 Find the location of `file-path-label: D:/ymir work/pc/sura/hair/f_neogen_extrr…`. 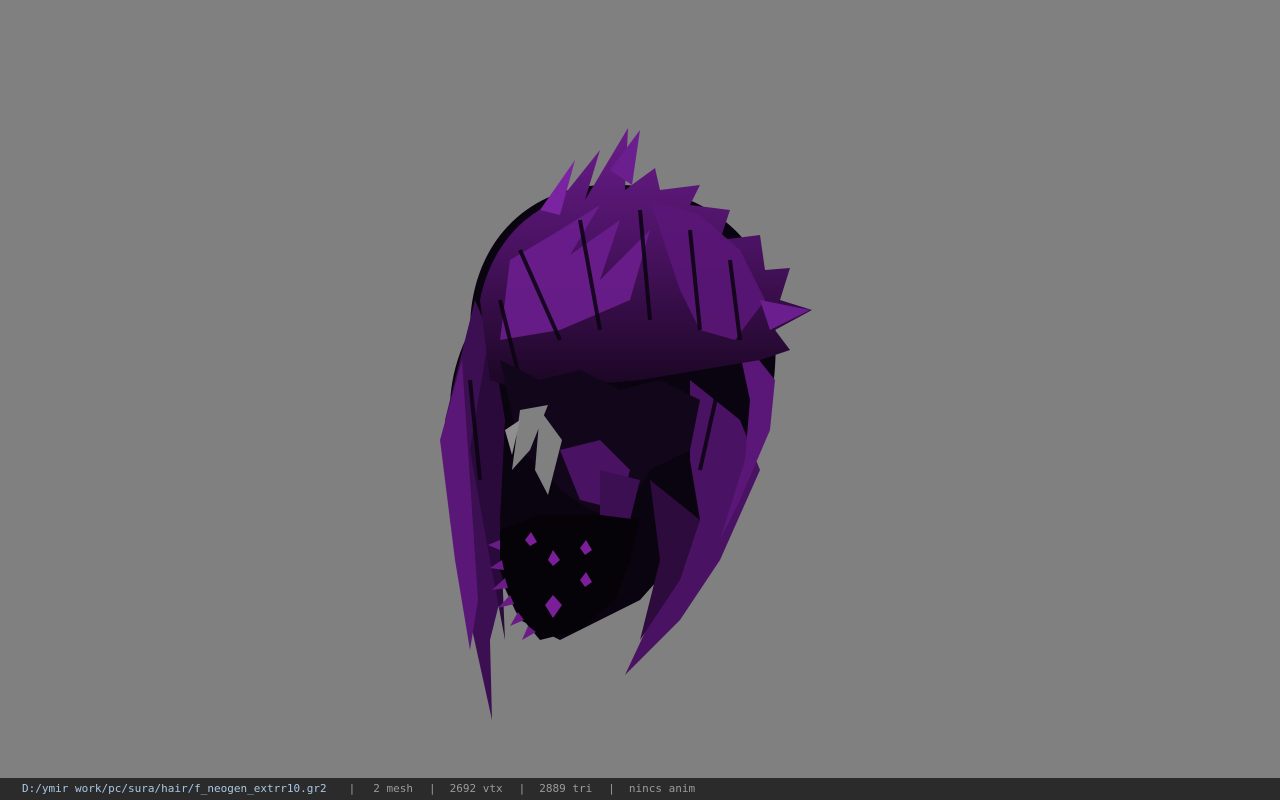

file-path-label: D:/ymir work/pc/sura/hair/f_neogen_extrr… is located at coordinates (174, 788).